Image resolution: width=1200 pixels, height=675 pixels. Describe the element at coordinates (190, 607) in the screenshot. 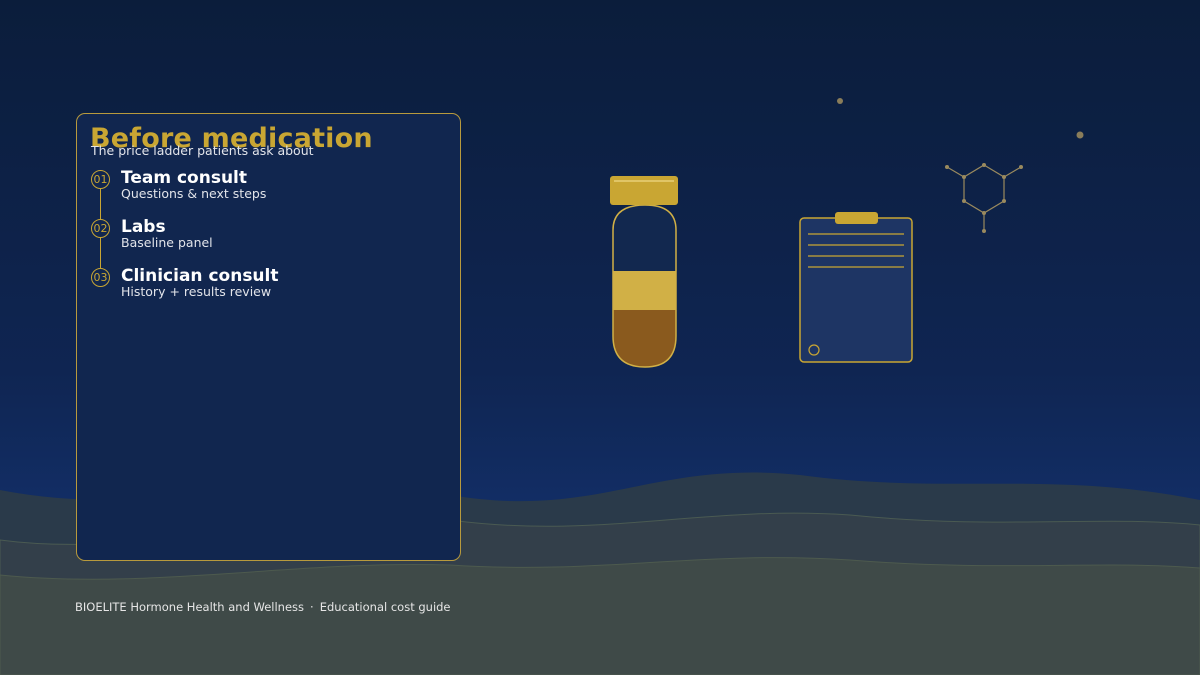

I see `footer-brand: BIOELITE Hormone Health and Wellness` at that location.